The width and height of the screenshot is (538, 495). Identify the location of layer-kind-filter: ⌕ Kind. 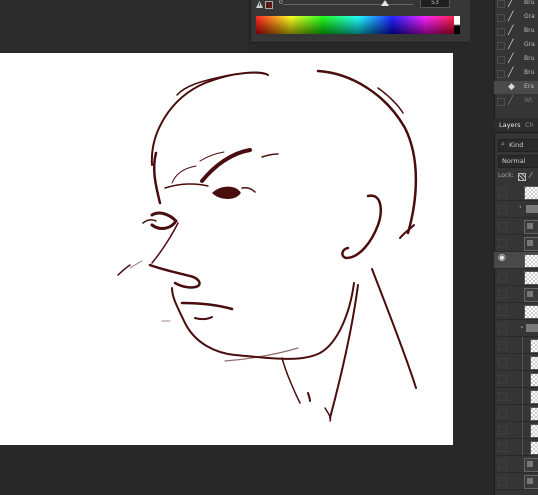
(518, 145).